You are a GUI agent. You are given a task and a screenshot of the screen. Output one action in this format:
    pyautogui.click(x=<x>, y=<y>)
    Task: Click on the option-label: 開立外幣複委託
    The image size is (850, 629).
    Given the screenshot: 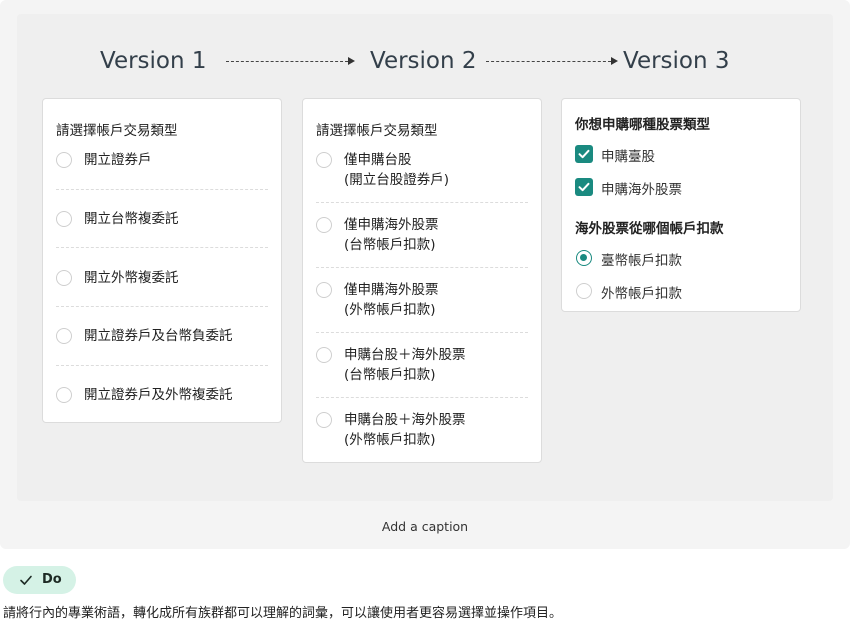 What is the action you would take?
    pyautogui.click(x=131, y=278)
    